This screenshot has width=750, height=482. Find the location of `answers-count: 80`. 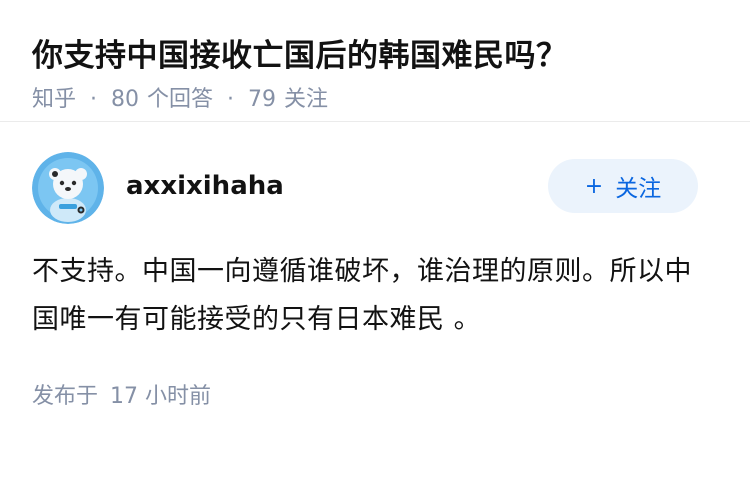

answers-count: 80 is located at coordinates (125, 100).